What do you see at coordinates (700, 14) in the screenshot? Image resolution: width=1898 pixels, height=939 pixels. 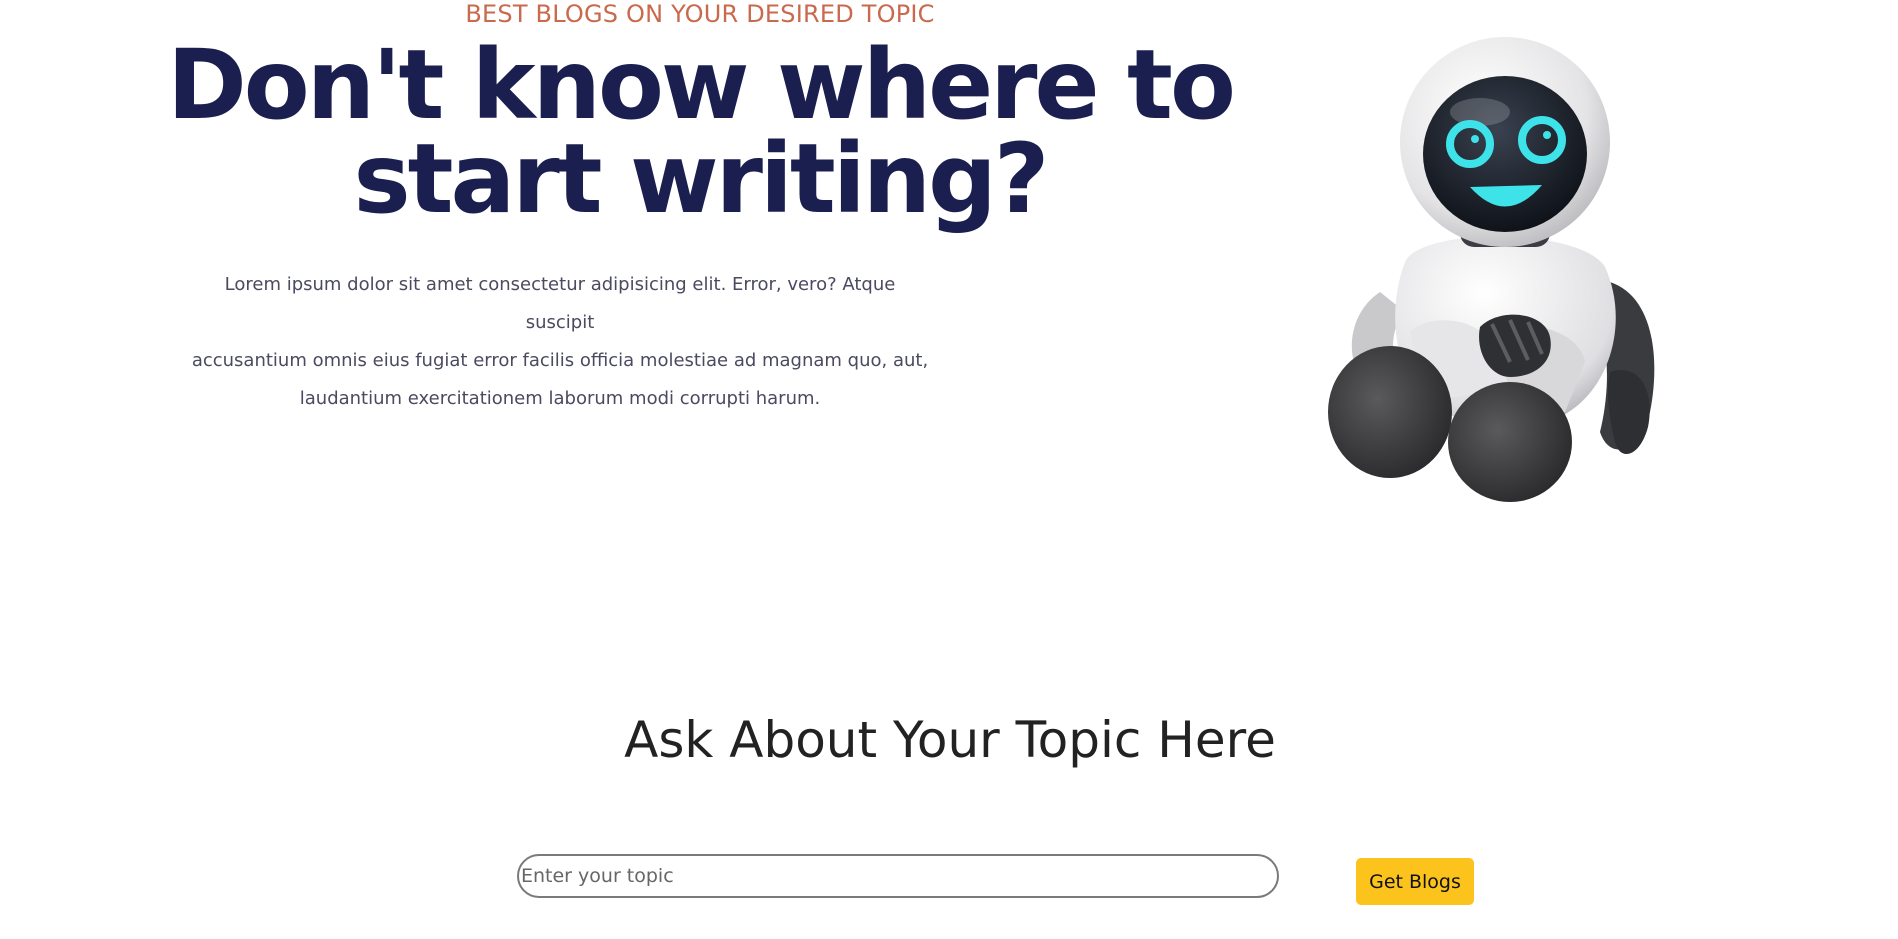 I see `hero-eyebrow: BEST BLOGS ON YOUR DESIRED TOPIC` at bounding box center [700, 14].